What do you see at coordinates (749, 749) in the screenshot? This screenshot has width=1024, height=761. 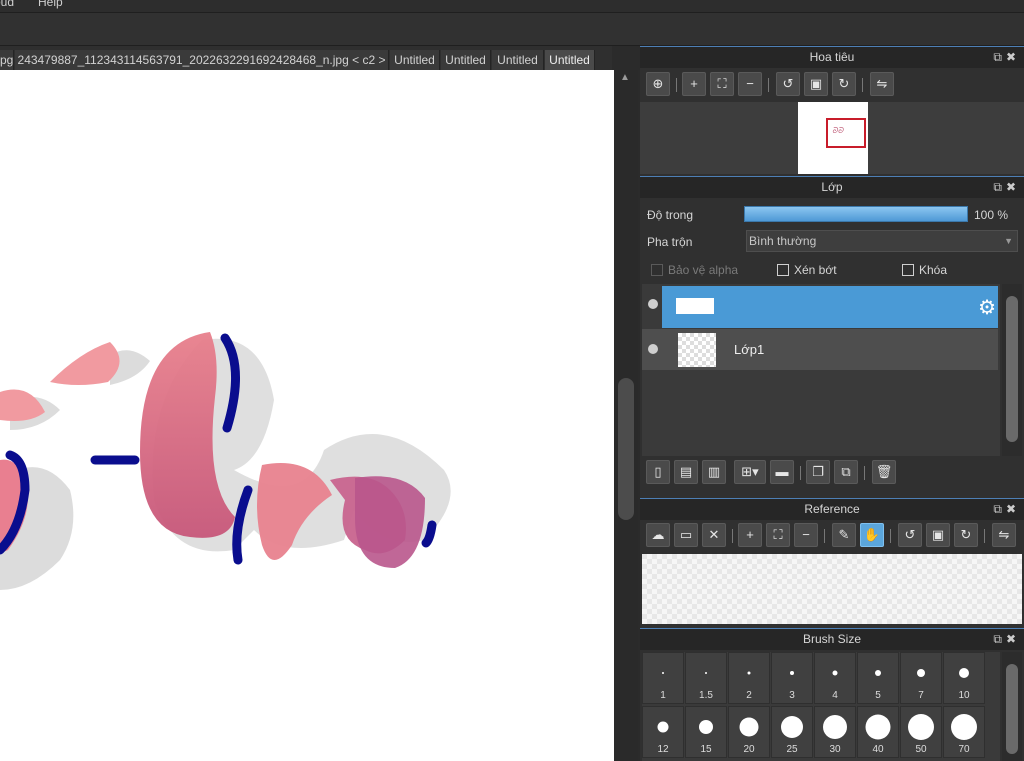 I see `brush-size-label: 20` at bounding box center [749, 749].